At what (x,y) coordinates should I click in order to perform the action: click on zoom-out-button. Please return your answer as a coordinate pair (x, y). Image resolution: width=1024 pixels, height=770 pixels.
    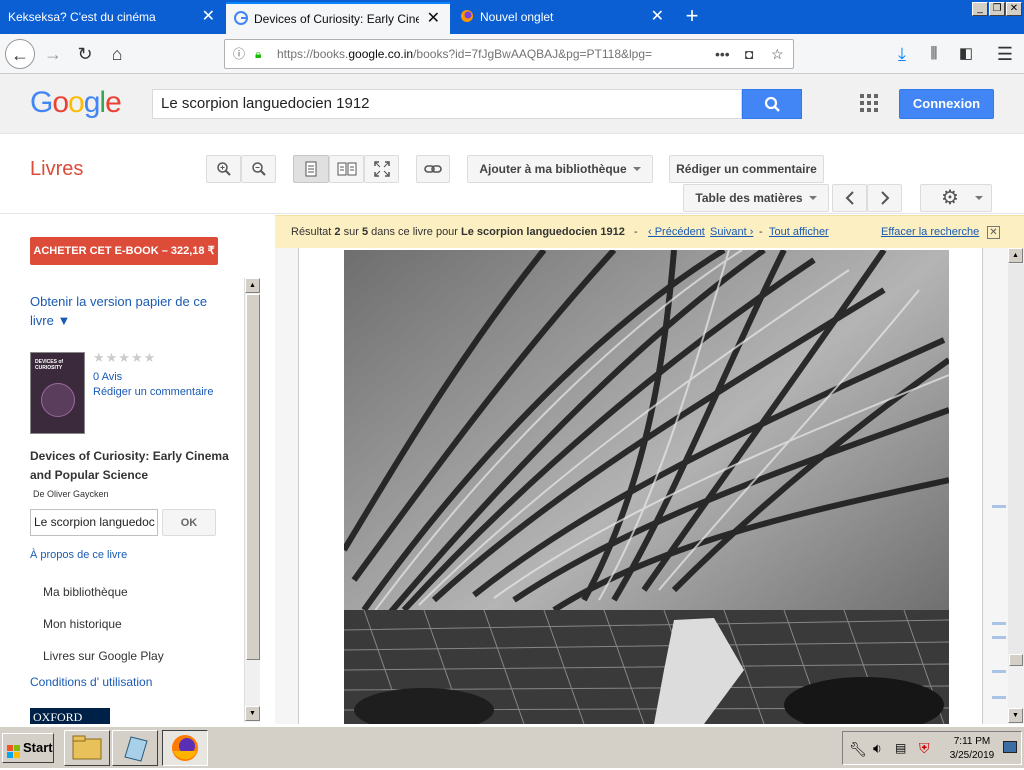
    Looking at the image, I should click on (258, 169).